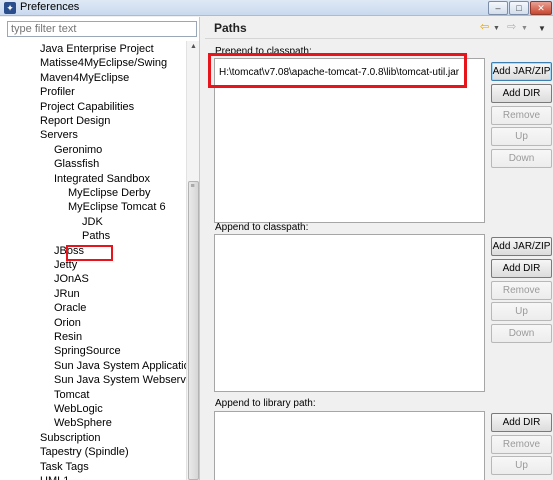 The height and width of the screenshot is (480, 553). What do you see at coordinates (521, 444) in the screenshot?
I see `library-remove-button: Remove` at bounding box center [521, 444].